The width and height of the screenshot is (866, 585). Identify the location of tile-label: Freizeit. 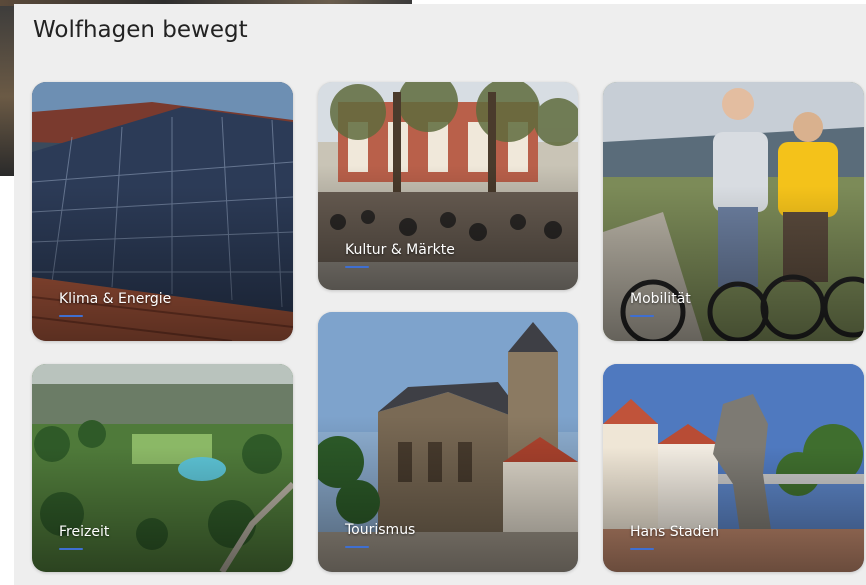
(84, 532).